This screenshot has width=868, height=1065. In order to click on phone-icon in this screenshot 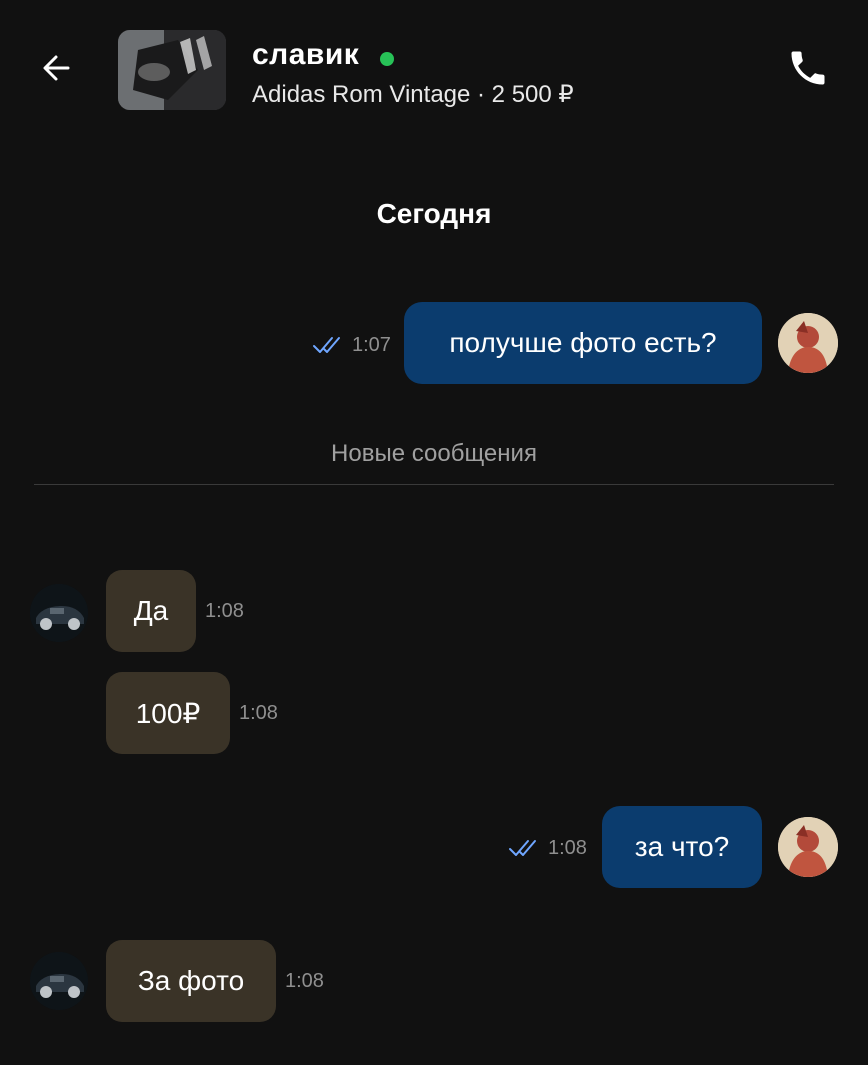, I will do `click(808, 68)`.